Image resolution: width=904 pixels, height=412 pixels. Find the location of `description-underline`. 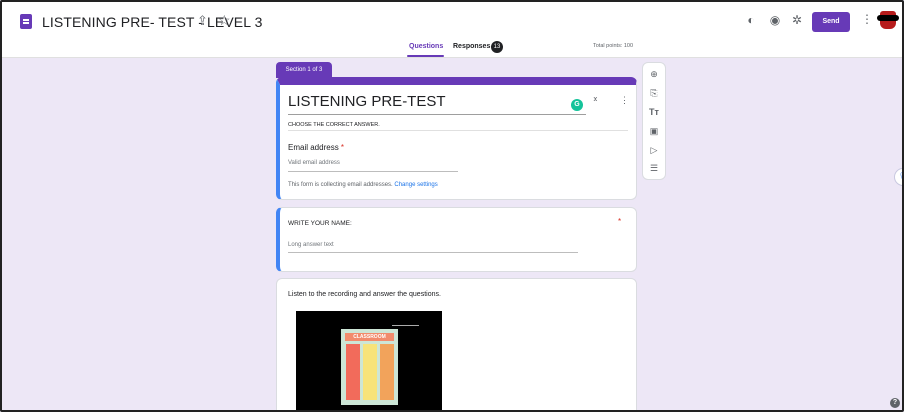

description-underline is located at coordinates (458, 130).